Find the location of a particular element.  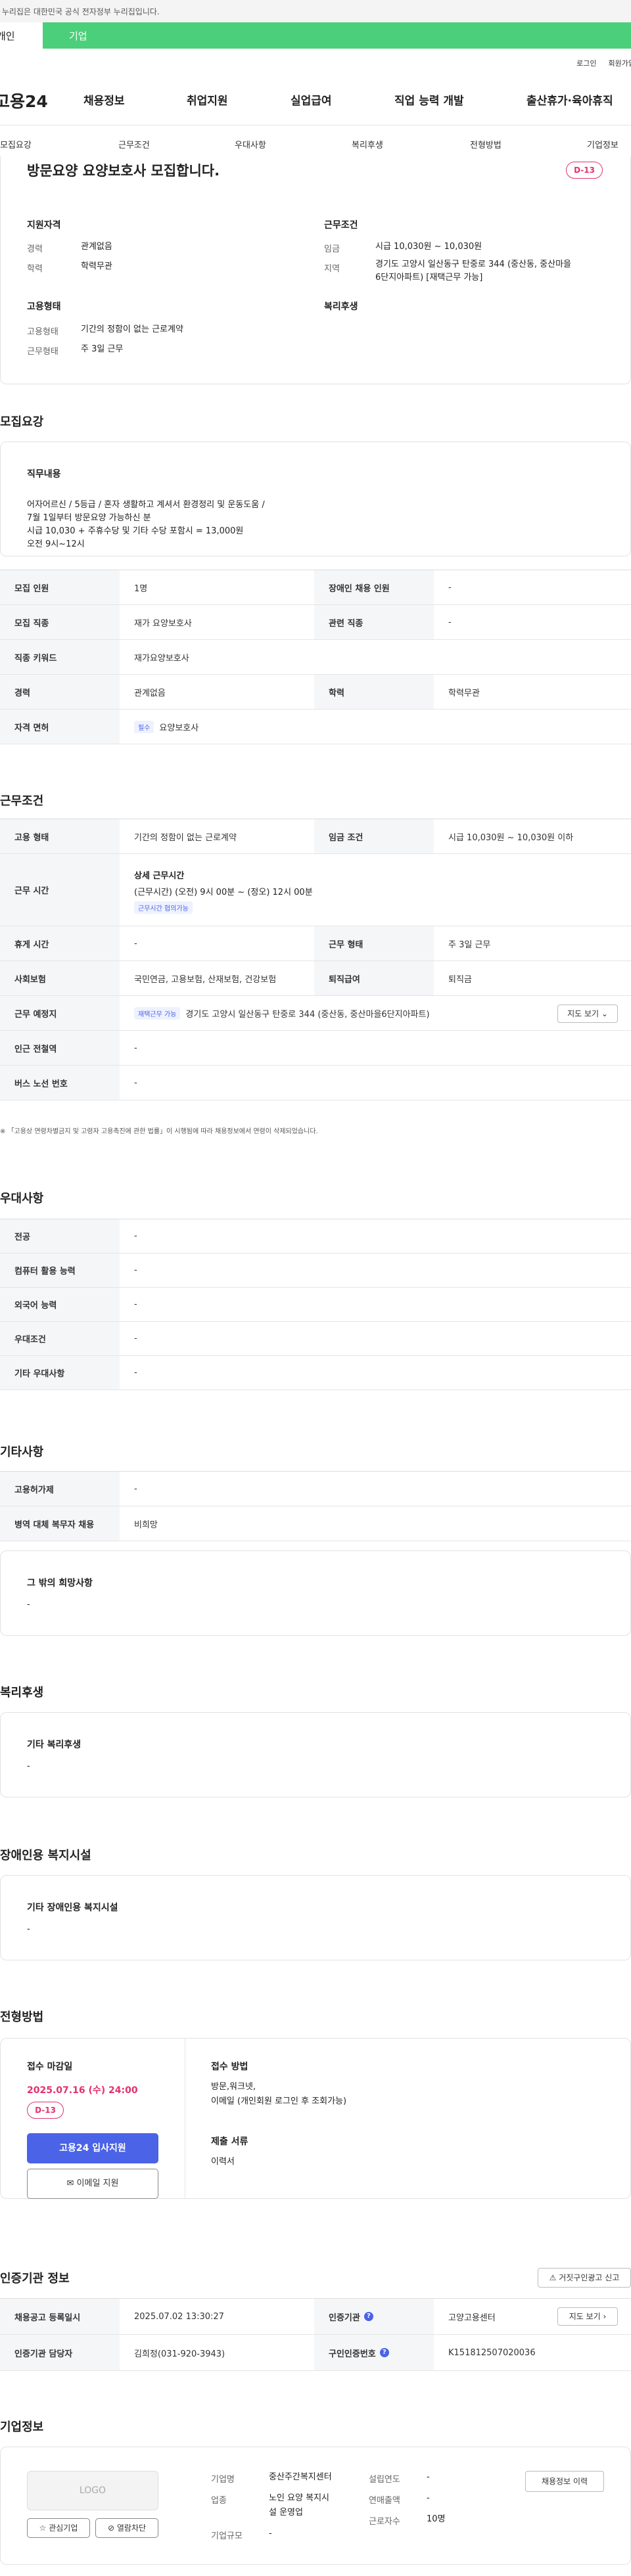

row-label: 모집 직종 is located at coordinates (60, 622).